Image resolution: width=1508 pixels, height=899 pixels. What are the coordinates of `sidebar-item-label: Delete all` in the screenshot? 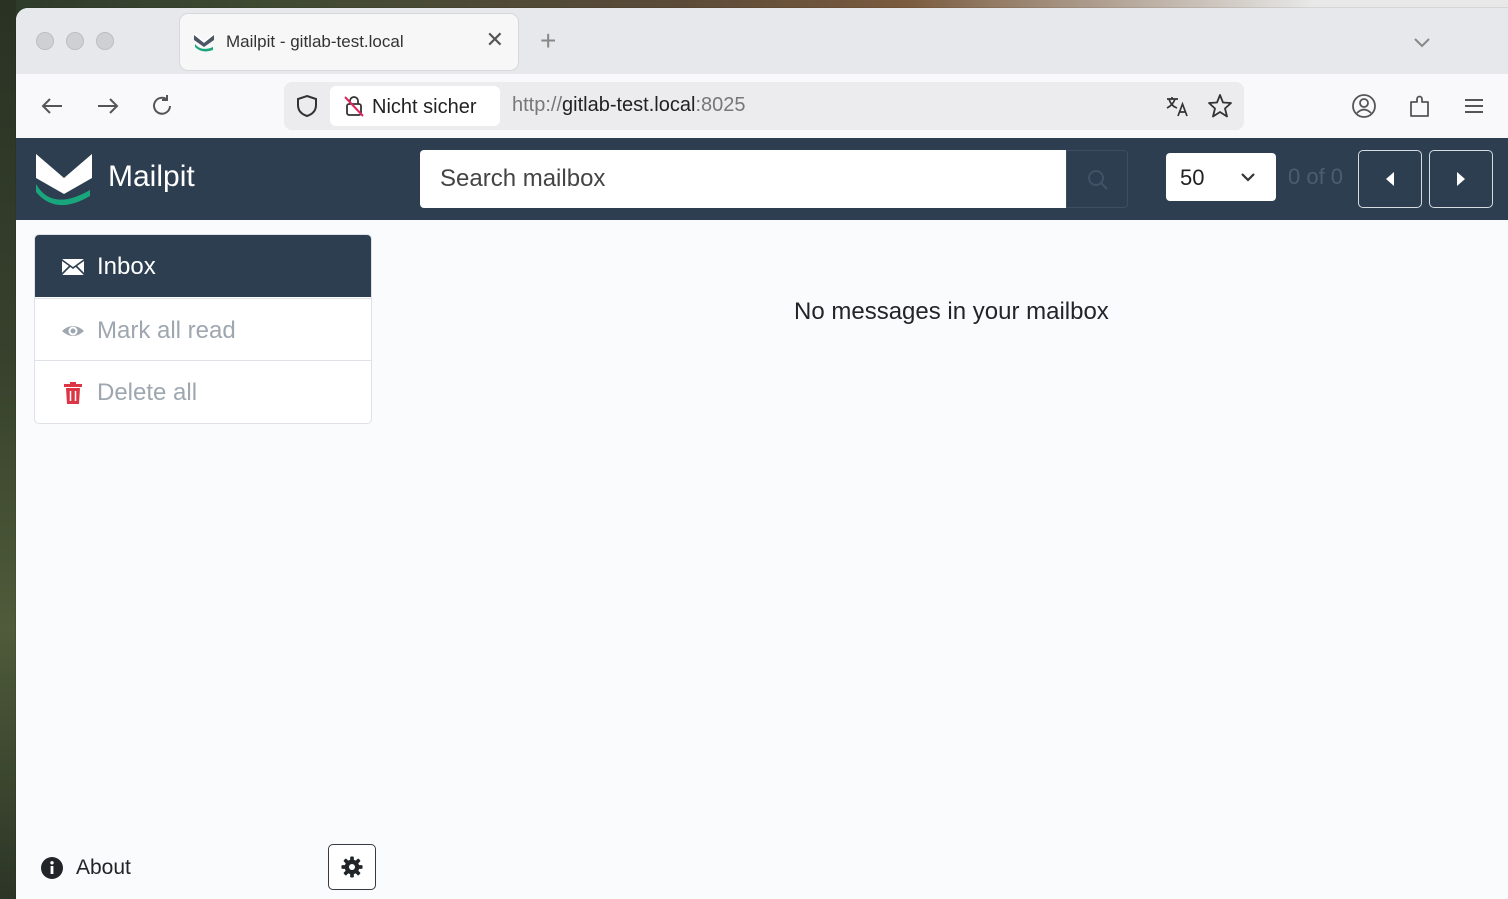 It's located at (147, 392).